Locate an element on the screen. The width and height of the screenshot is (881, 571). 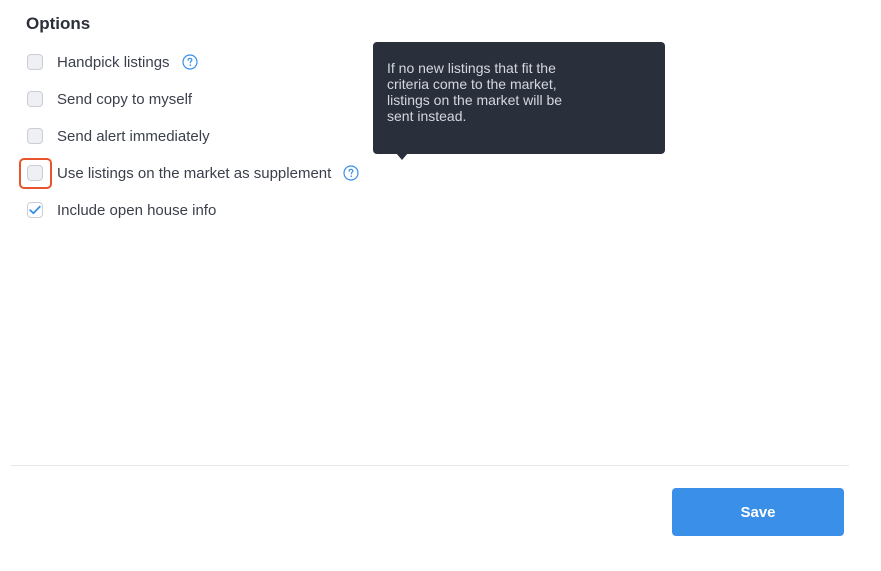
tooltip-line: sent instead. is located at coordinates (427, 116).